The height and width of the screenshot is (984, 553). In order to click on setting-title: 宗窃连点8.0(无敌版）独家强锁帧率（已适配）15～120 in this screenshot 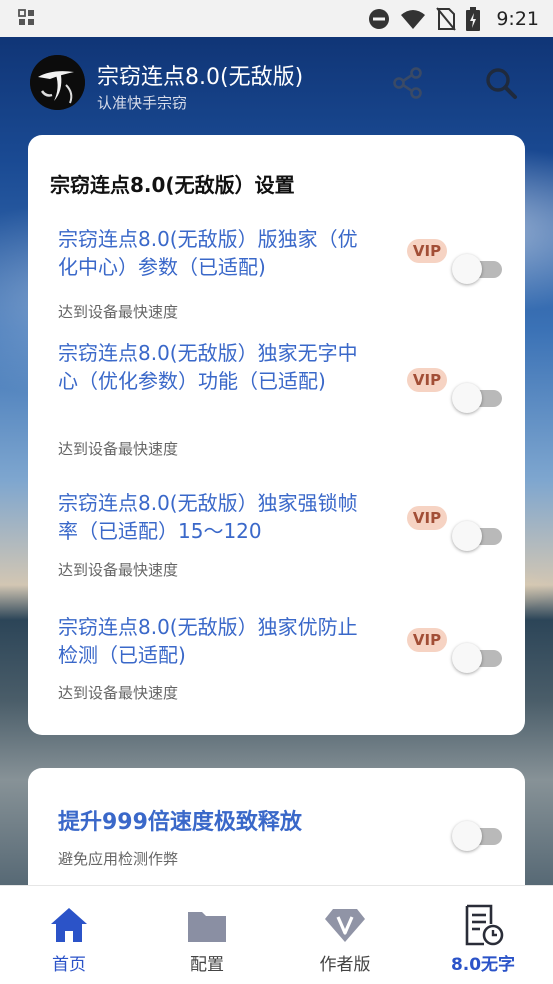, I will do `click(208, 517)`.